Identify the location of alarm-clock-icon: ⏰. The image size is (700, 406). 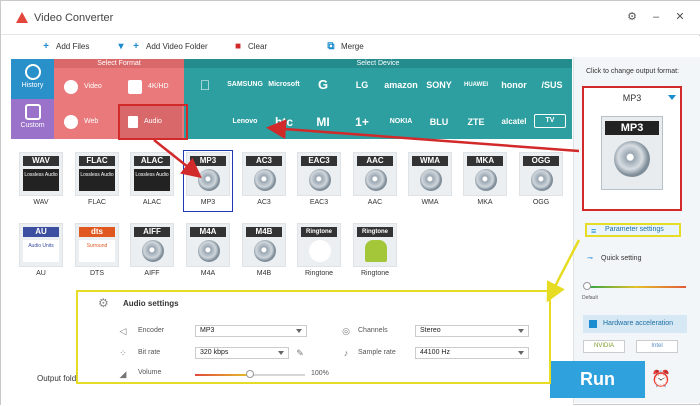
(661, 380).